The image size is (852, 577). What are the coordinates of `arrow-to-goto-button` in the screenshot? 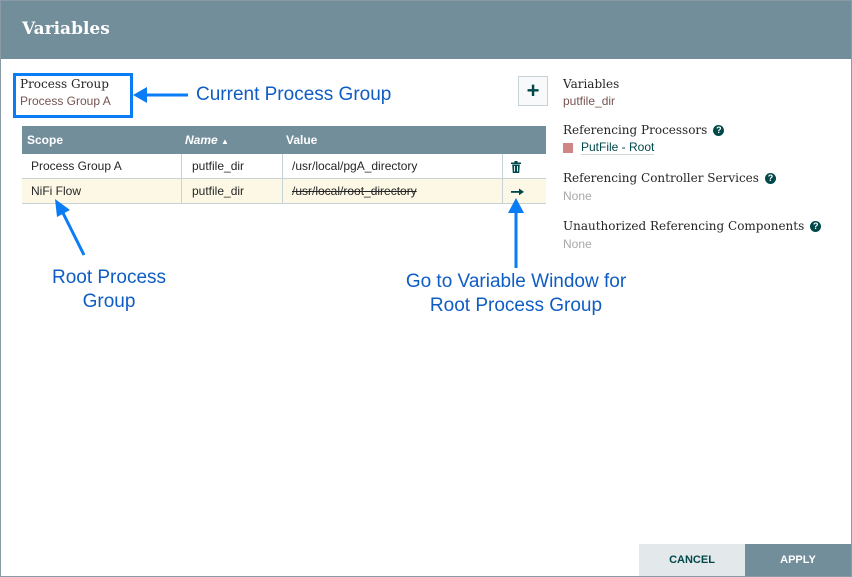 It's located at (516, 233).